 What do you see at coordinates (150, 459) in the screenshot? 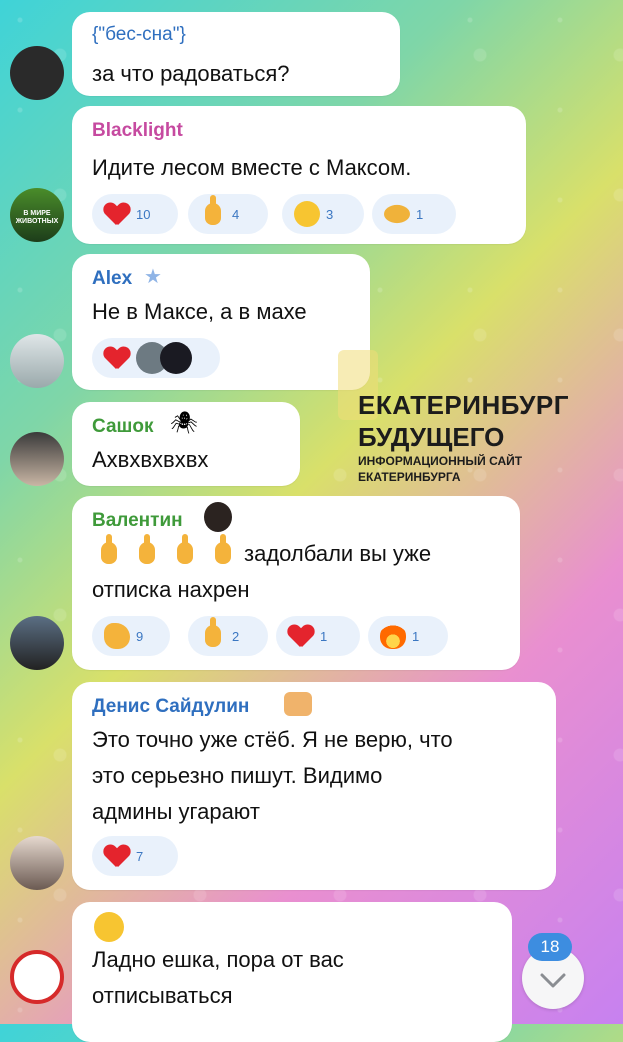
I see `message-text: Ахвхвхвхвх` at bounding box center [150, 459].